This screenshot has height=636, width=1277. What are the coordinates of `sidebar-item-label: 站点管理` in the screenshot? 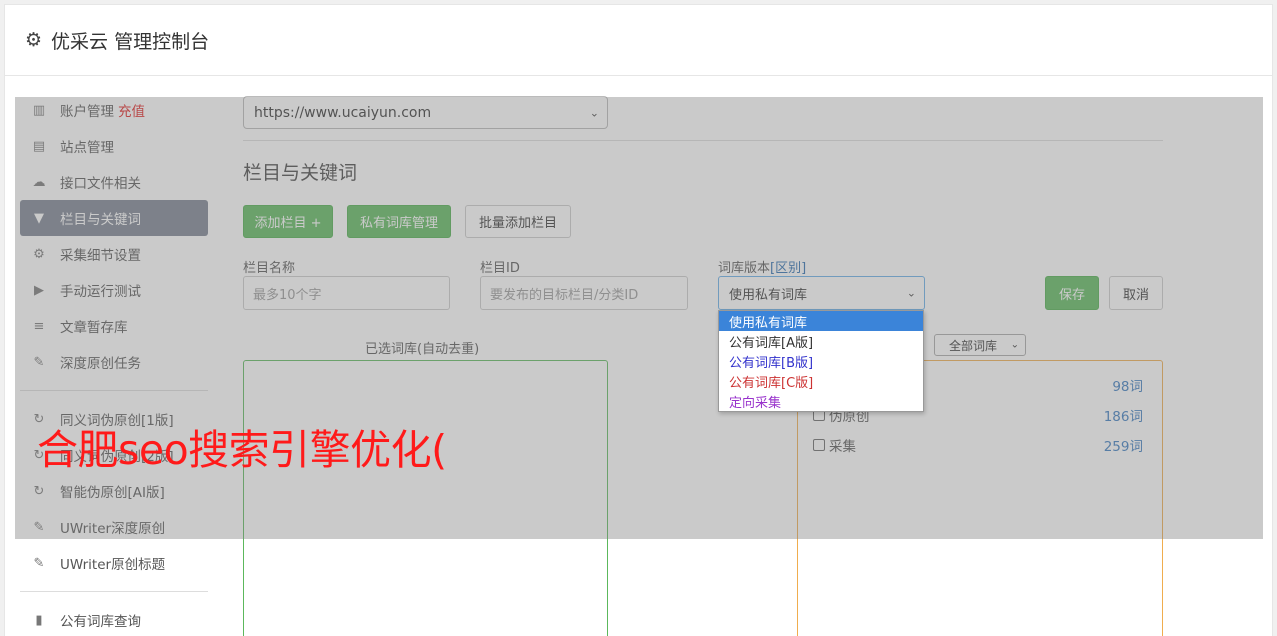 It's located at (87, 148).